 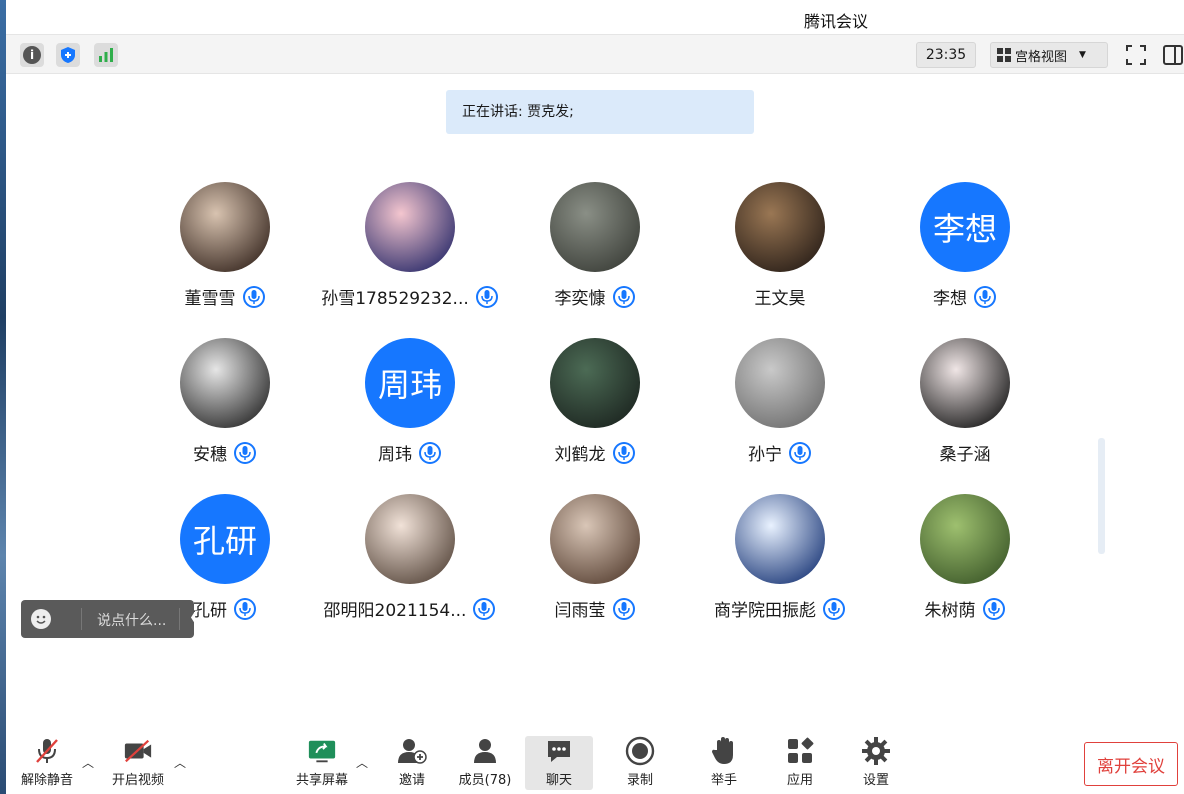 I want to click on divider, so click(x=81, y=619).